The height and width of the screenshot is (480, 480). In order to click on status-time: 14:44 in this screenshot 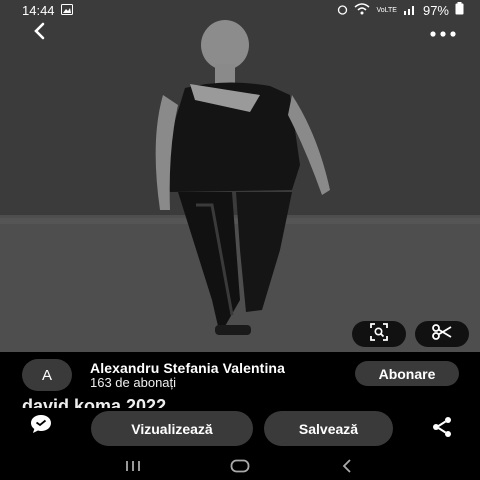, I will do `click(38, 10)`.